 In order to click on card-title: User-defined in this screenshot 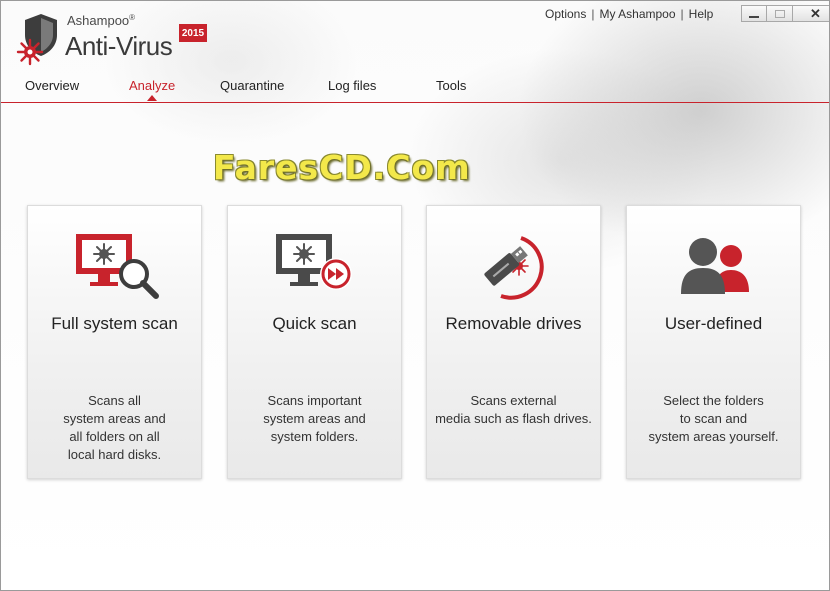, I will do `click(713, 323)`.